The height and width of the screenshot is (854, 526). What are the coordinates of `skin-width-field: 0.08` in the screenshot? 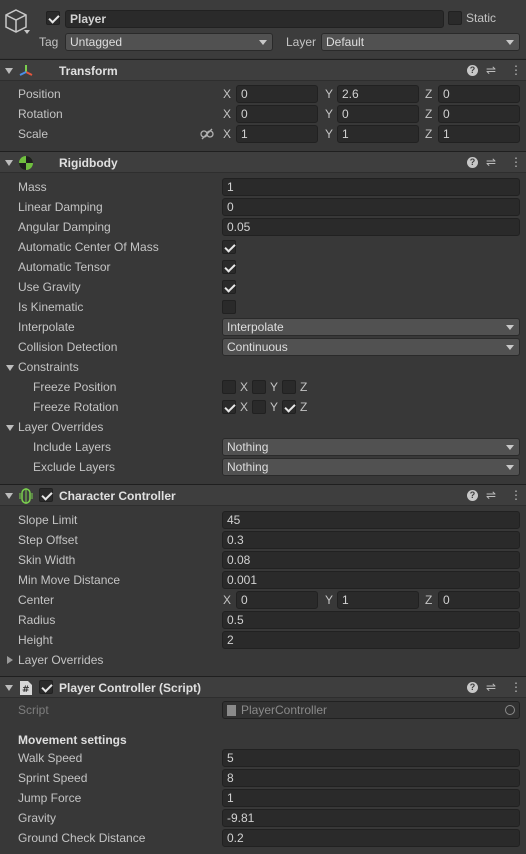 It's located at (371, 560).